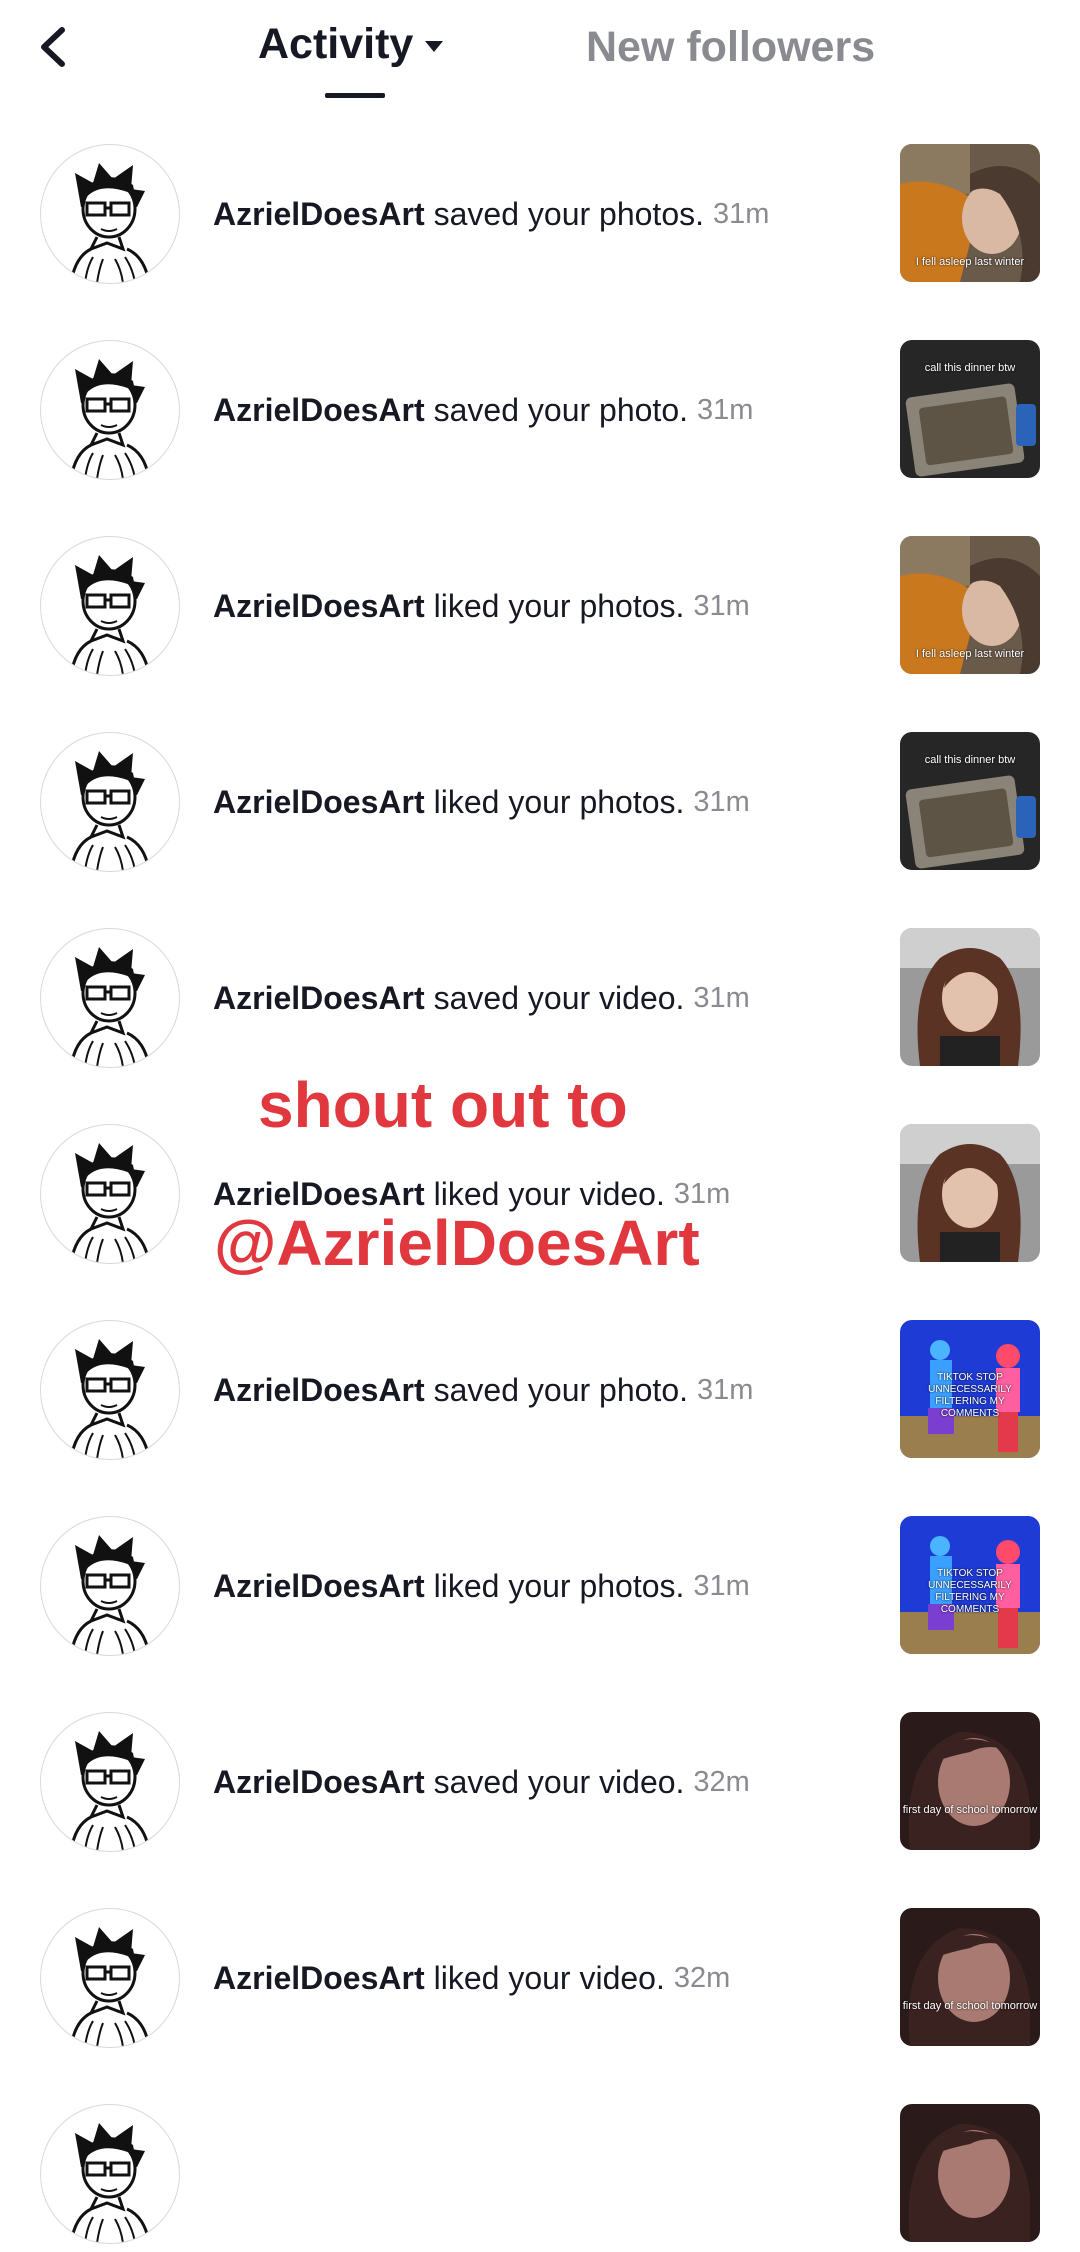 This screenshot has height=2252, width=1080. I want to click on tab-new-followers: New followers, so click(730, 47).